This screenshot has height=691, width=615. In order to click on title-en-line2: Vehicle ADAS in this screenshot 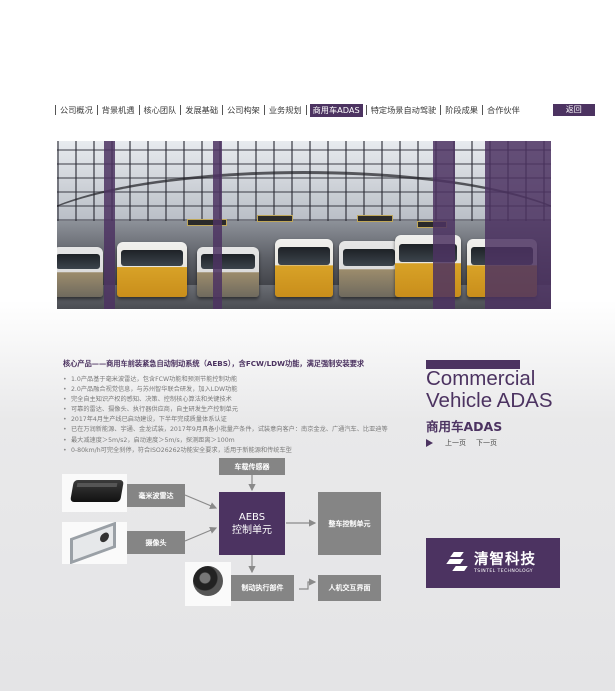, I will do `click(489, 400)`.